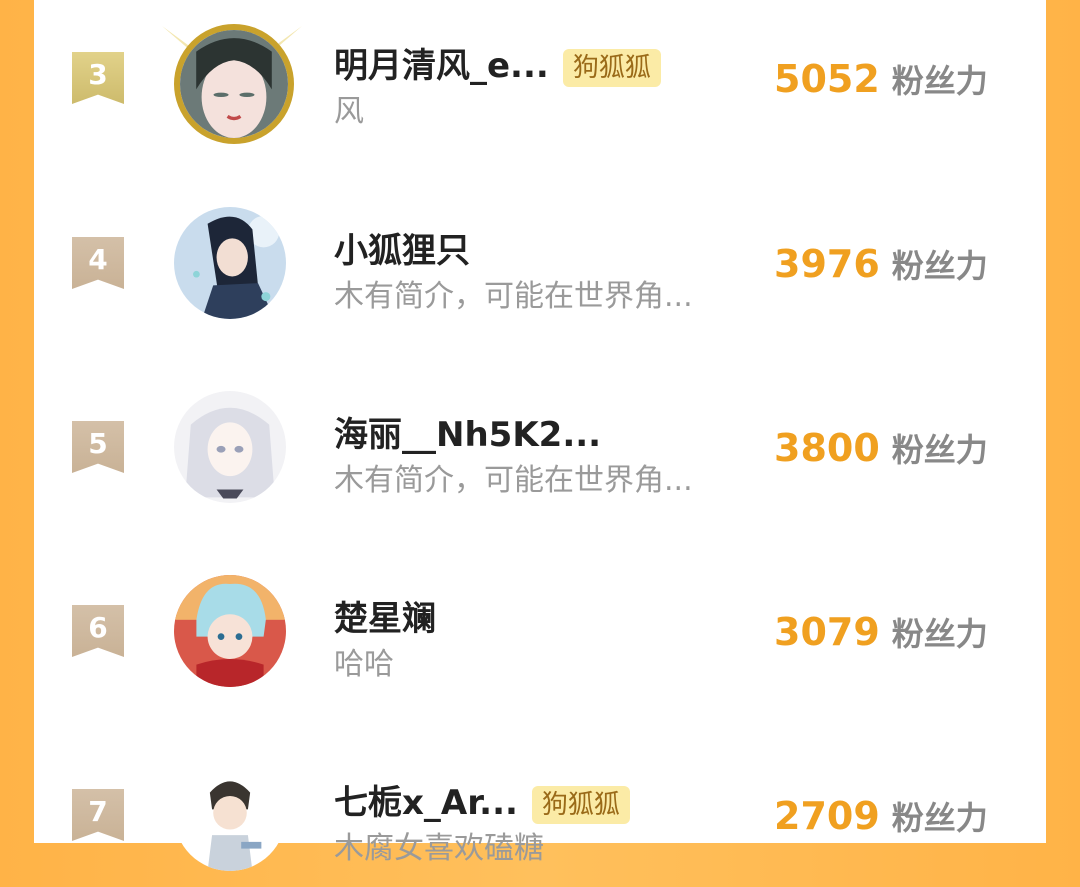  Describe the element at coordinates (881, 448) in the screenshot. I see `fan-score: 3800 粉丝力` at that location.